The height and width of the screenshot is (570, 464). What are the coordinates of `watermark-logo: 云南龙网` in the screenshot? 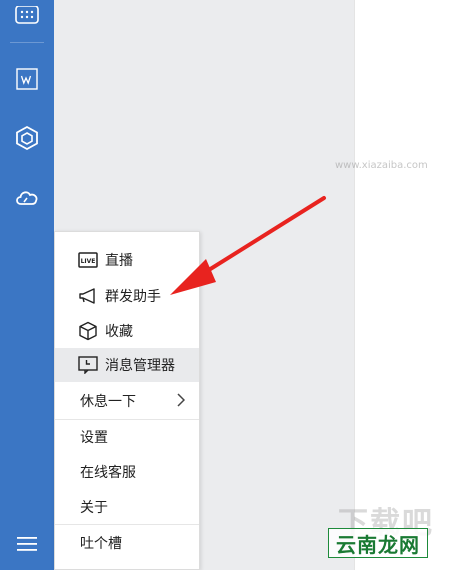 It's located at (378, 543).